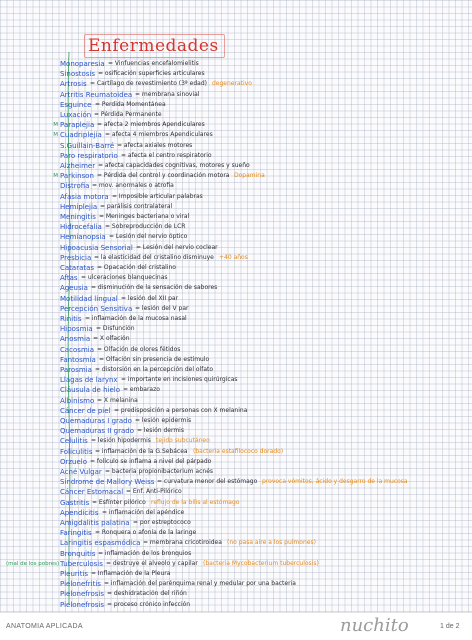 The image size is (472, 640). What do you see at coordinates (450, 626) in the screenshot?
I see `page-indicator: 1 de 2` at bounding box center [450, 626].